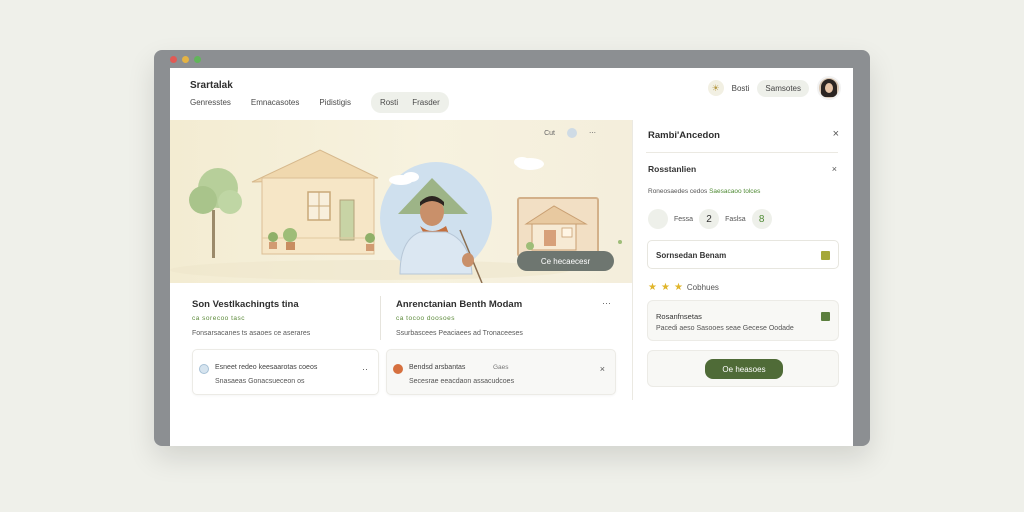 The width and height of the screenshot is (1024, 512). I want to click on step-2-circle: 2, so click(709, 219).